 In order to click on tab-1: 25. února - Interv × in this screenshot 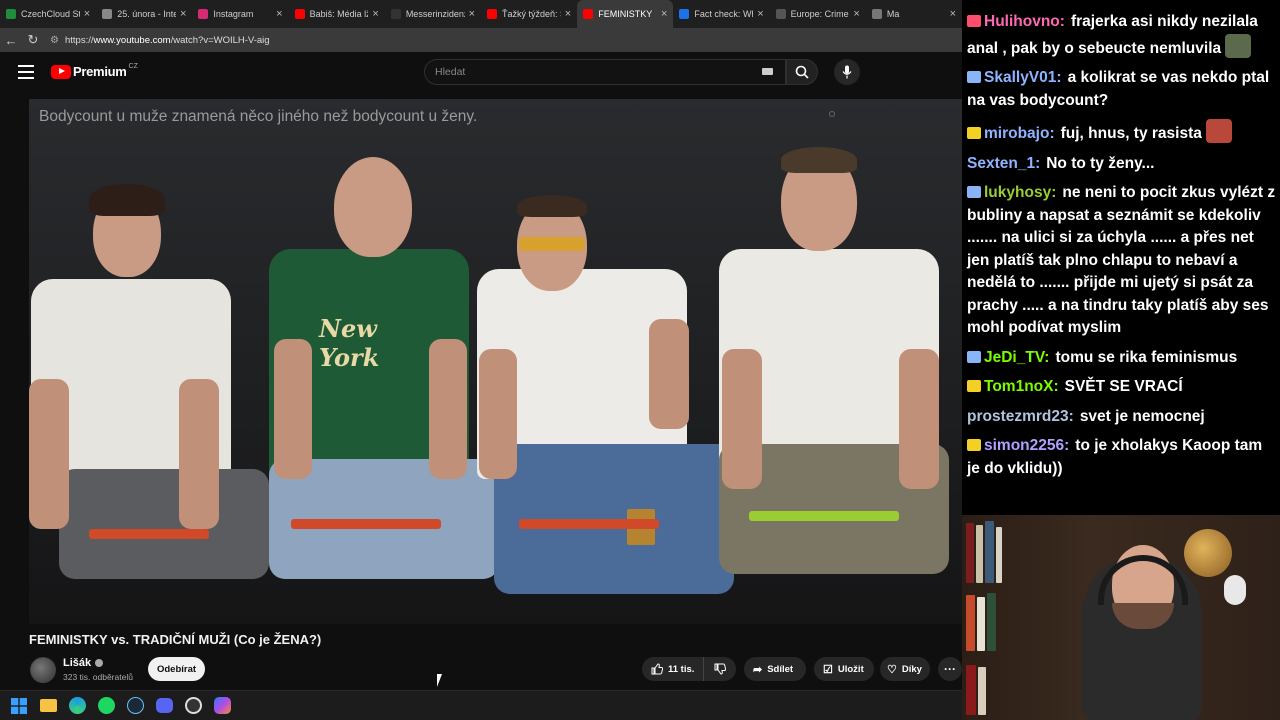, I will do `click(144, 14)`.